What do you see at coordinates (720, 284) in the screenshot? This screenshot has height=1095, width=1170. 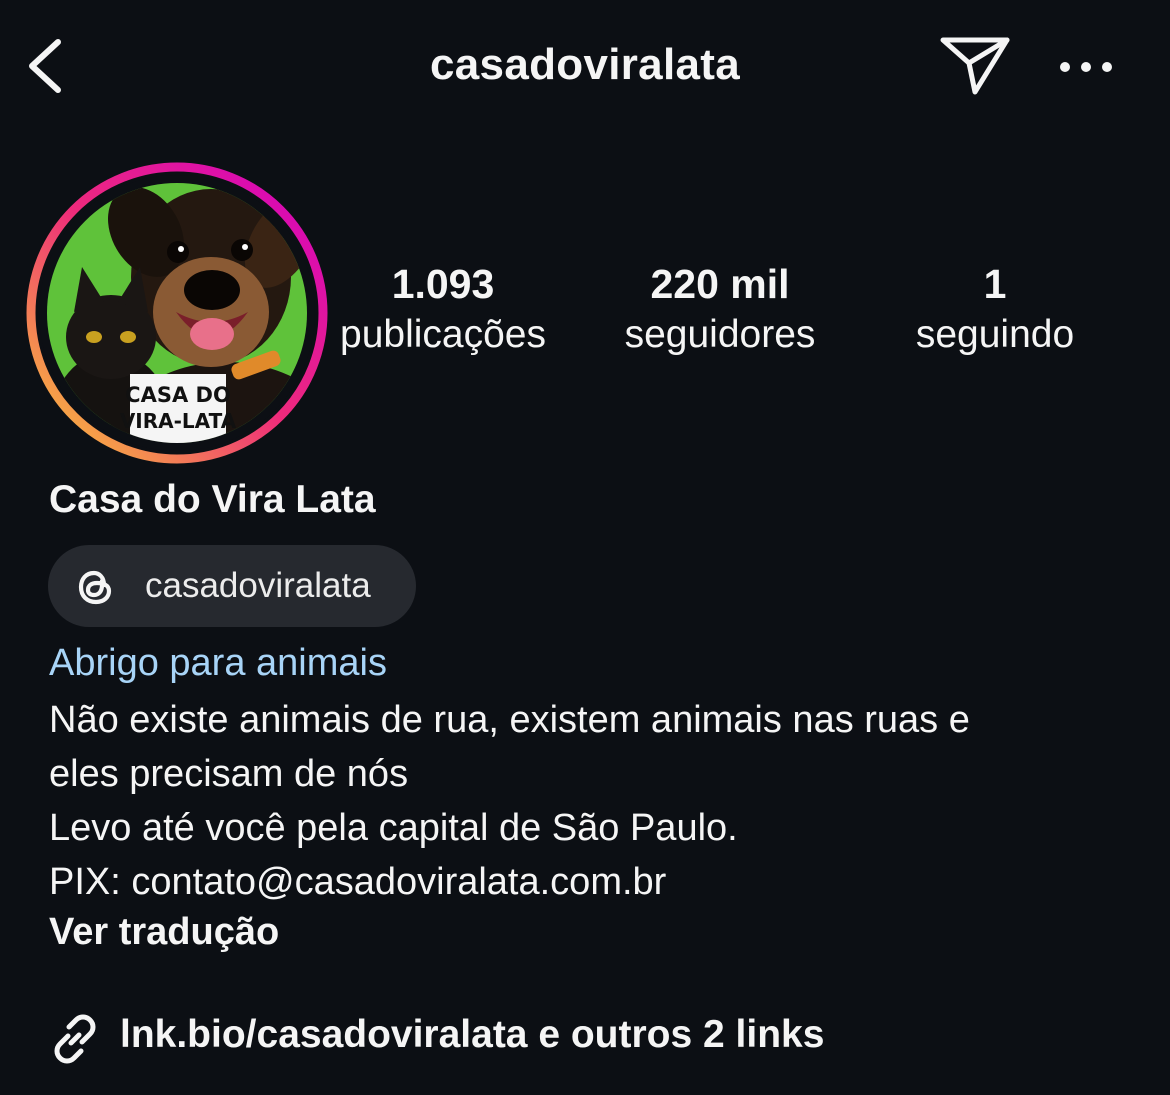 I see `followers-count-value: 220 mil` at bounding box center [720, 284].